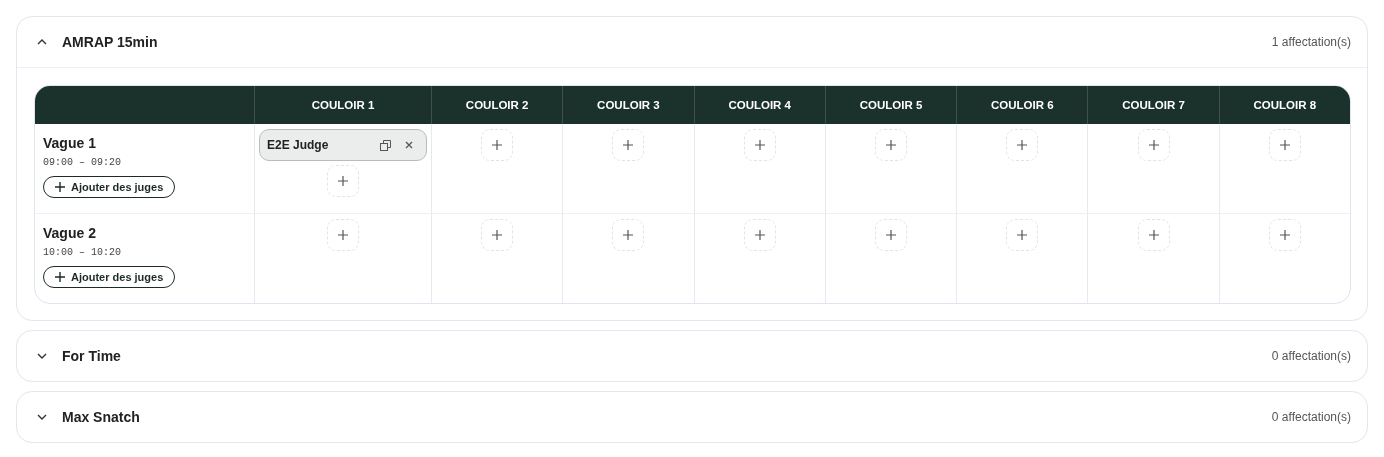 The height and width of the screenshot is (457, 1384). I want to click on column-header: COULOIR 6, so click(1022, 105).